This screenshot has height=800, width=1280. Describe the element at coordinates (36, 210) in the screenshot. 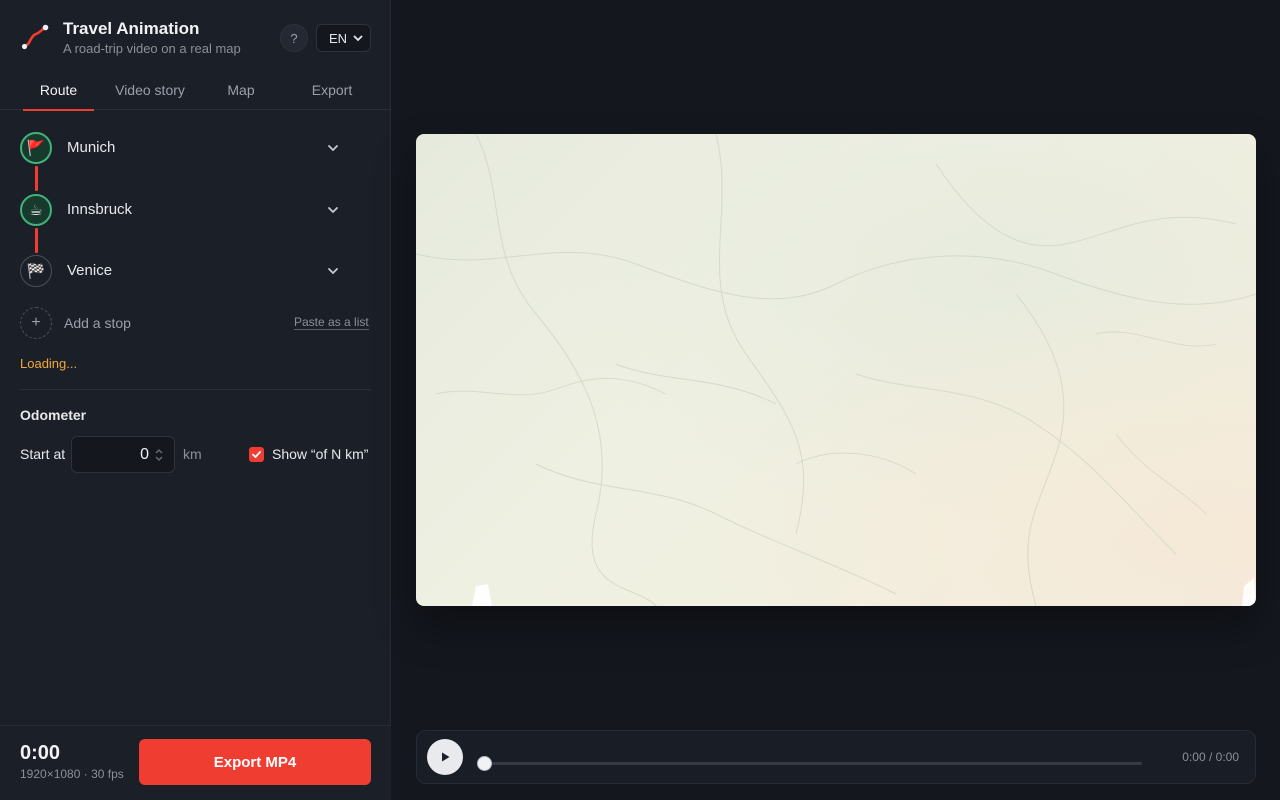

I see `coffee-icon: ☕` at that location.